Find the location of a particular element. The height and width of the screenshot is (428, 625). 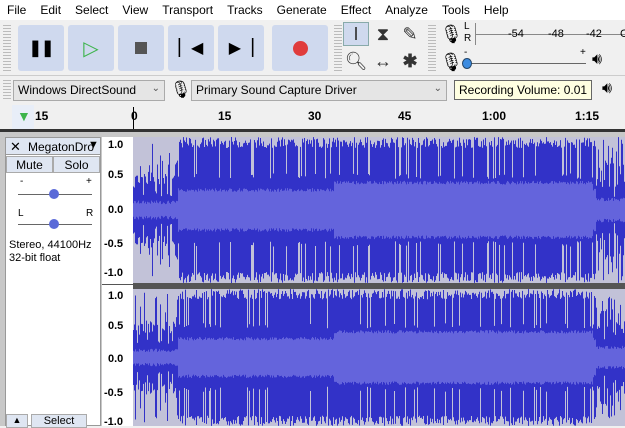

pan-slider-thumb is located at coordinates (54, 224).